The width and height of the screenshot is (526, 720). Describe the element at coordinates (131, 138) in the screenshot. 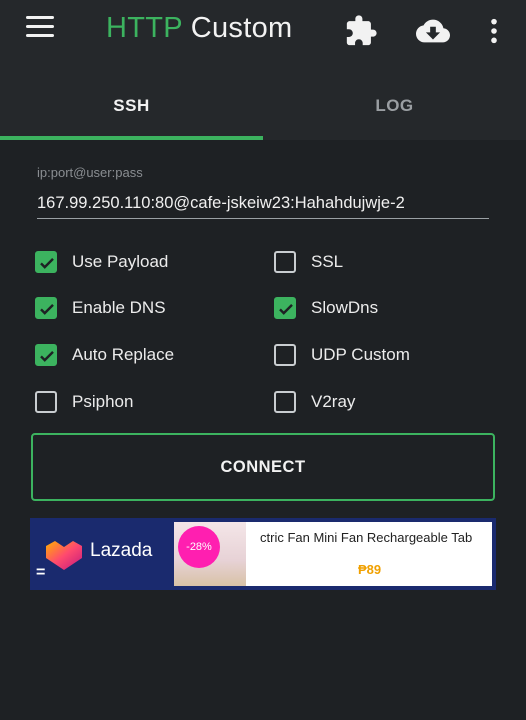

I see `tab-indicator` at that location.